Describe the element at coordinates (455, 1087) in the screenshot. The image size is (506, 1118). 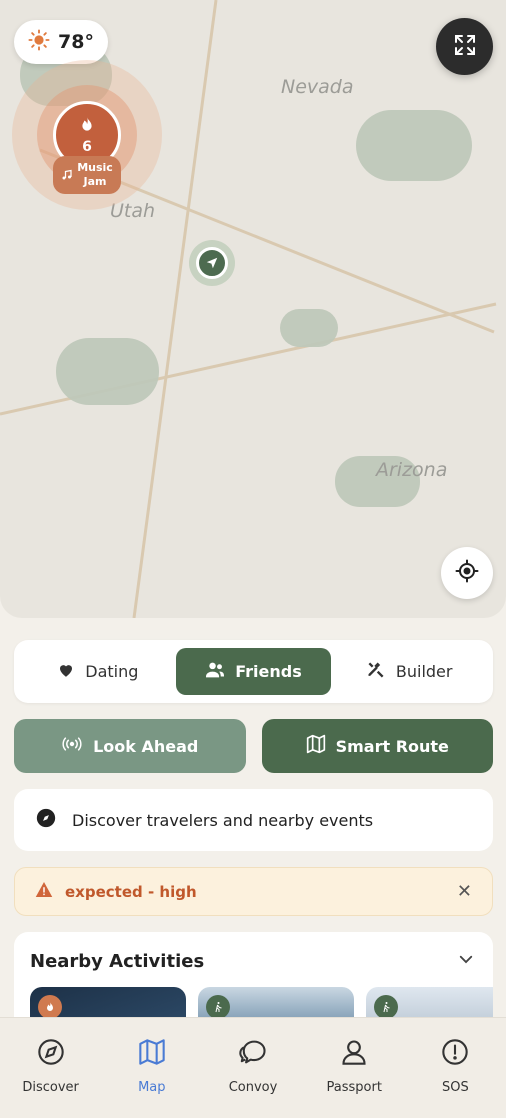
I see `tab-sos-label: SOS` at that location.